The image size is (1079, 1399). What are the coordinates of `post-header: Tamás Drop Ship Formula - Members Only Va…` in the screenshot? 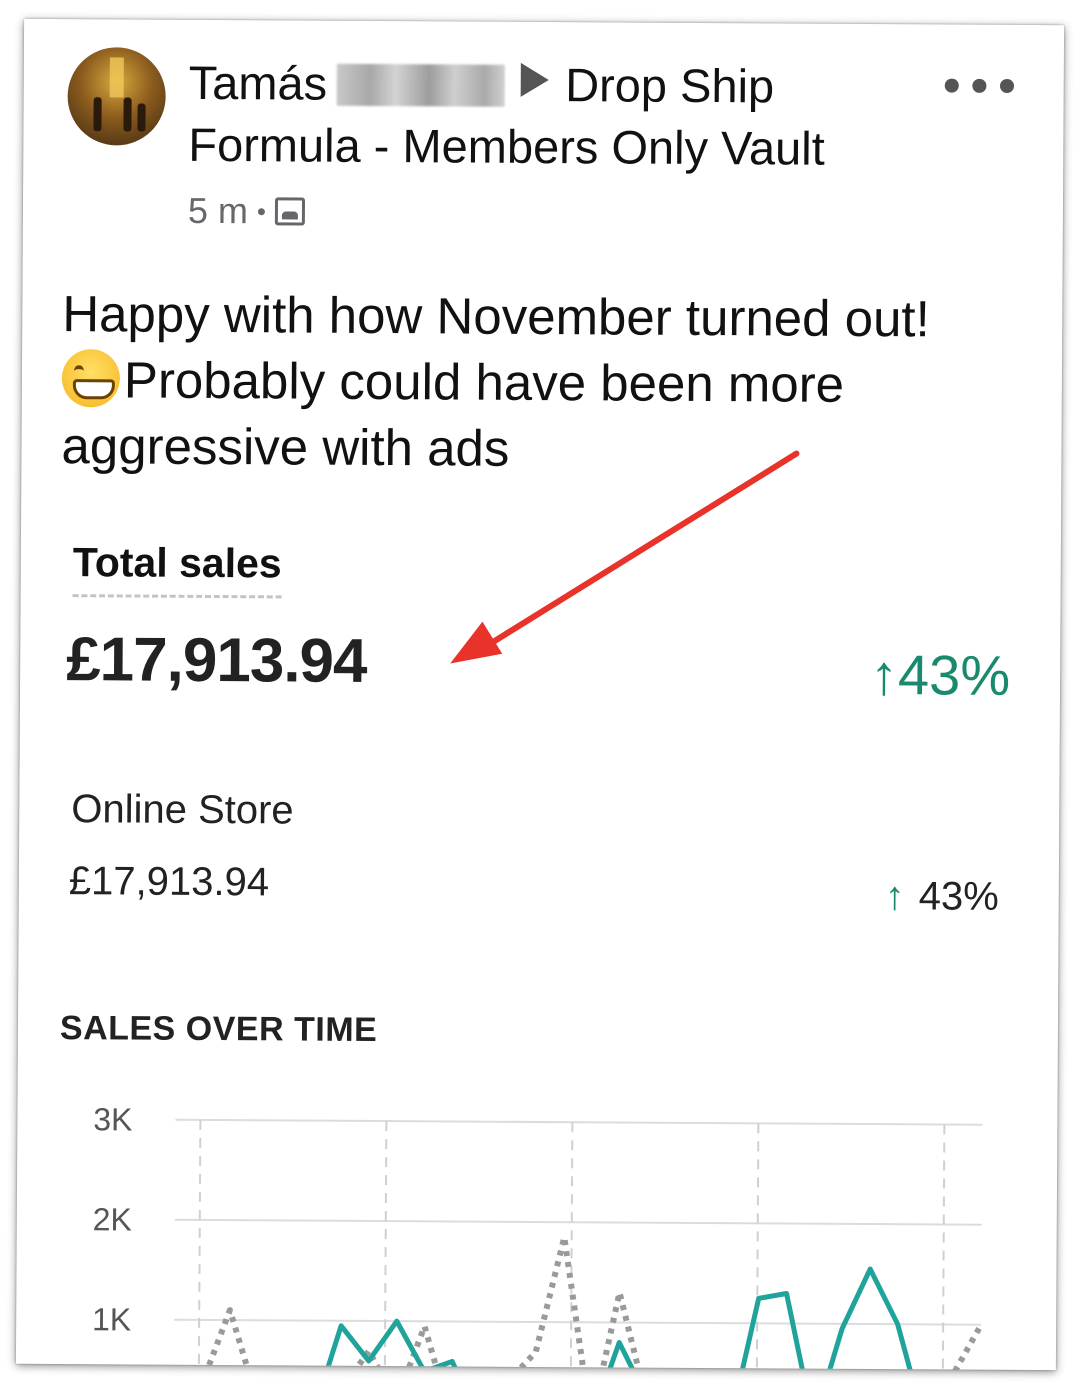 It's located at (568, 116).